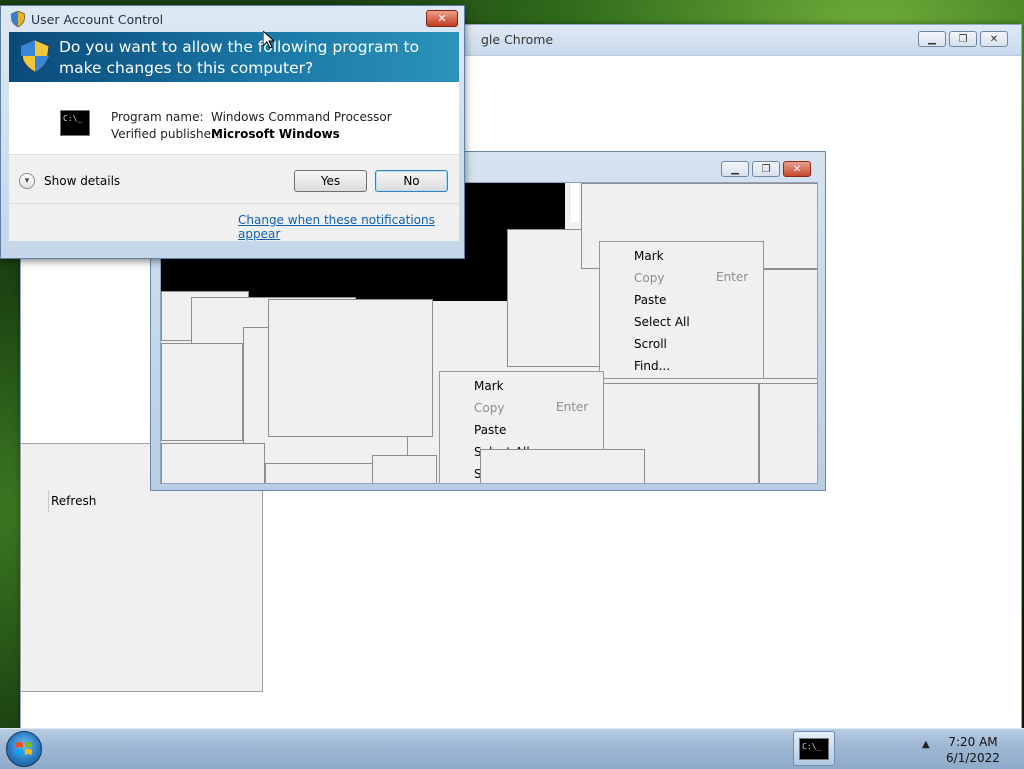 The width and height of the screenshot is (1024, 769). Describe the element at coordinates (301, 117) in the screenshot. I see `program-name-value: Windows Command Processor` at that location.